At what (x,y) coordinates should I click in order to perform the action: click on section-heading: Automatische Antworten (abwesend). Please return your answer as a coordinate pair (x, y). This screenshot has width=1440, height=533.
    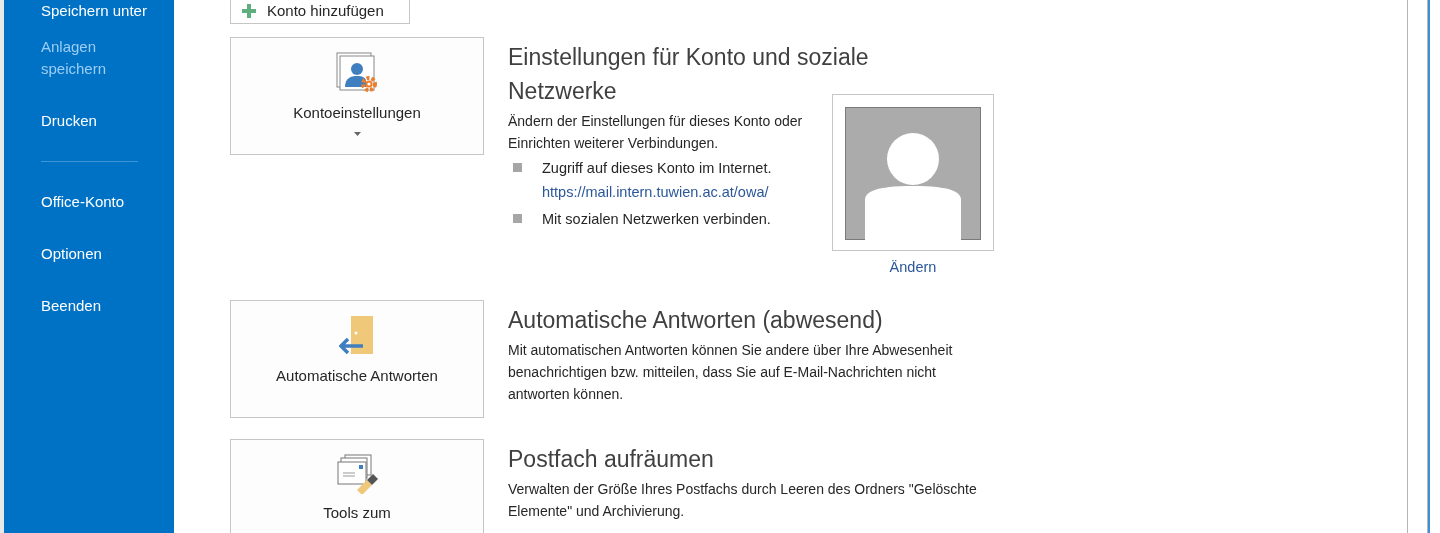
    Looking at the image, I should click on (696, 321).